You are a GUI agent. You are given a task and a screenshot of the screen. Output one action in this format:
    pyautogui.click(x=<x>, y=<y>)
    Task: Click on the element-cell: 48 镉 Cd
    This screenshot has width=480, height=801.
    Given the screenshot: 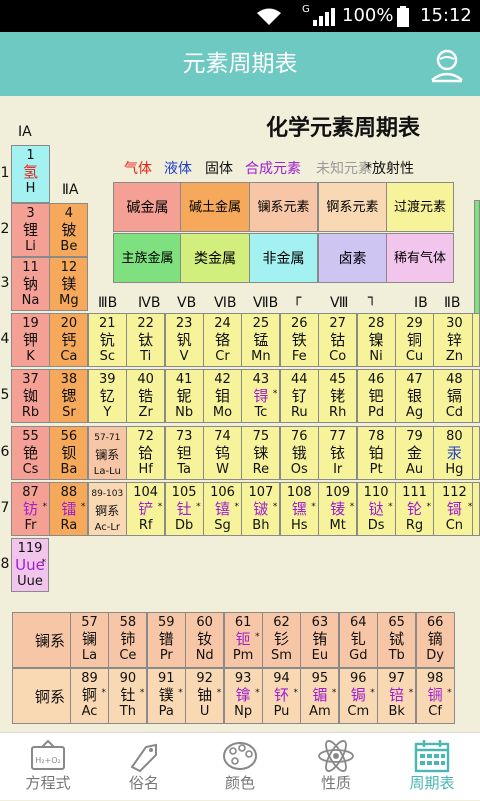 What is the action you would take?
    pyautogui.click(x=454, y=396)
    